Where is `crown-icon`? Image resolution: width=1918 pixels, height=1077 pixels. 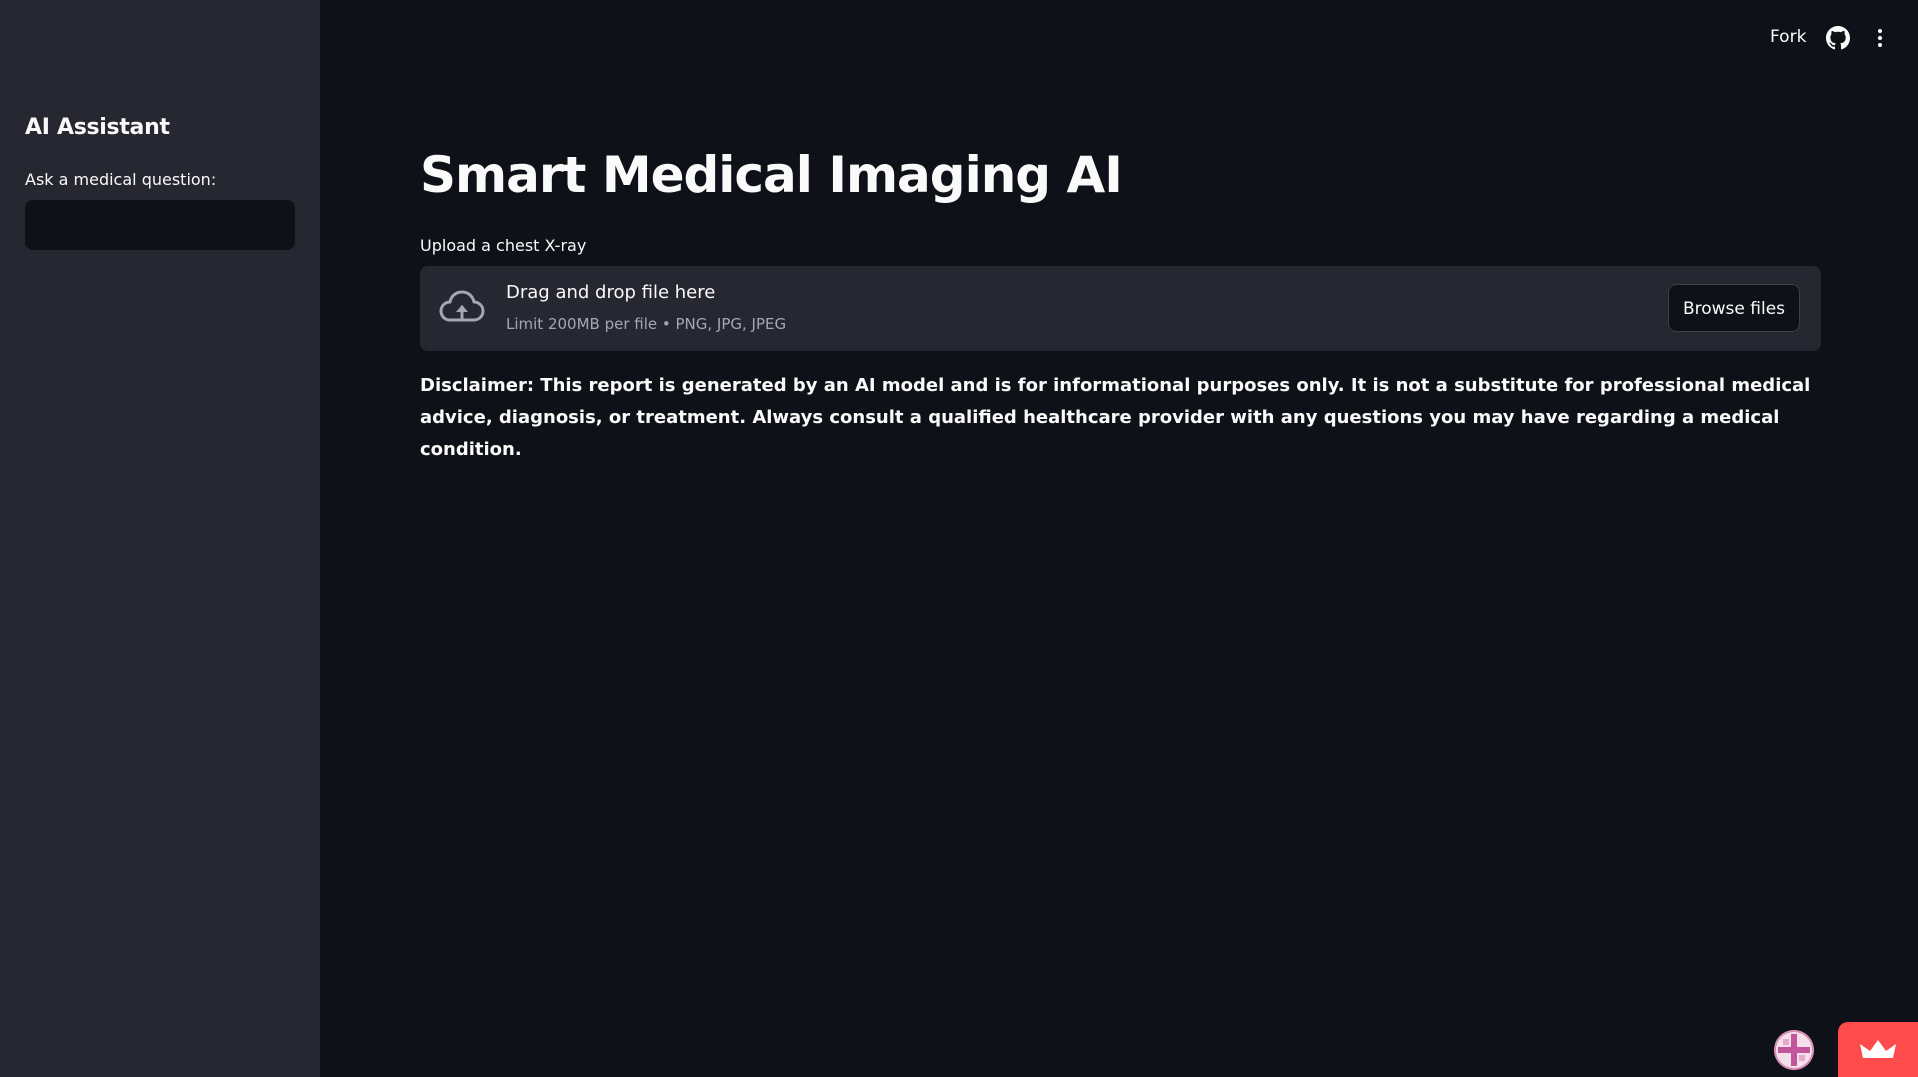
crown-icon is located at coordinates (1878, 1049).